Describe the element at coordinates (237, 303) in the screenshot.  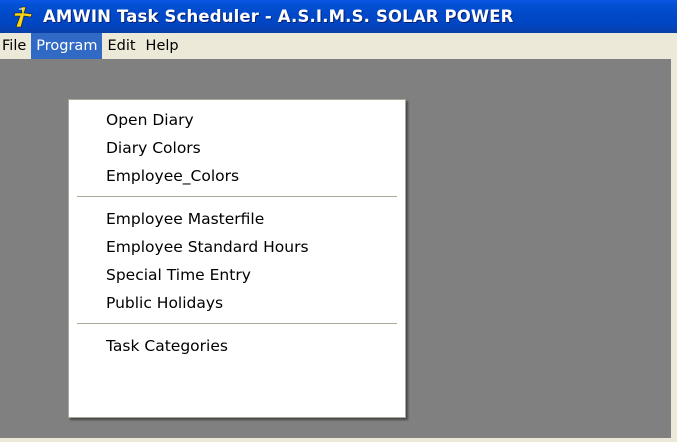
I see `menu-item-public-holidays: Public Holidays` at that location.